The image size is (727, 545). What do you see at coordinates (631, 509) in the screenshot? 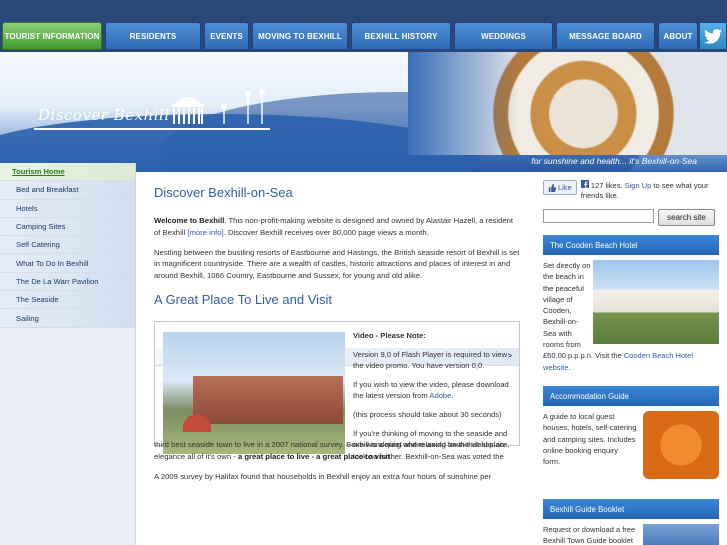
I see `booklet-panel-header: Bexhill Guide Booklet` at bounding box center [631, 509].